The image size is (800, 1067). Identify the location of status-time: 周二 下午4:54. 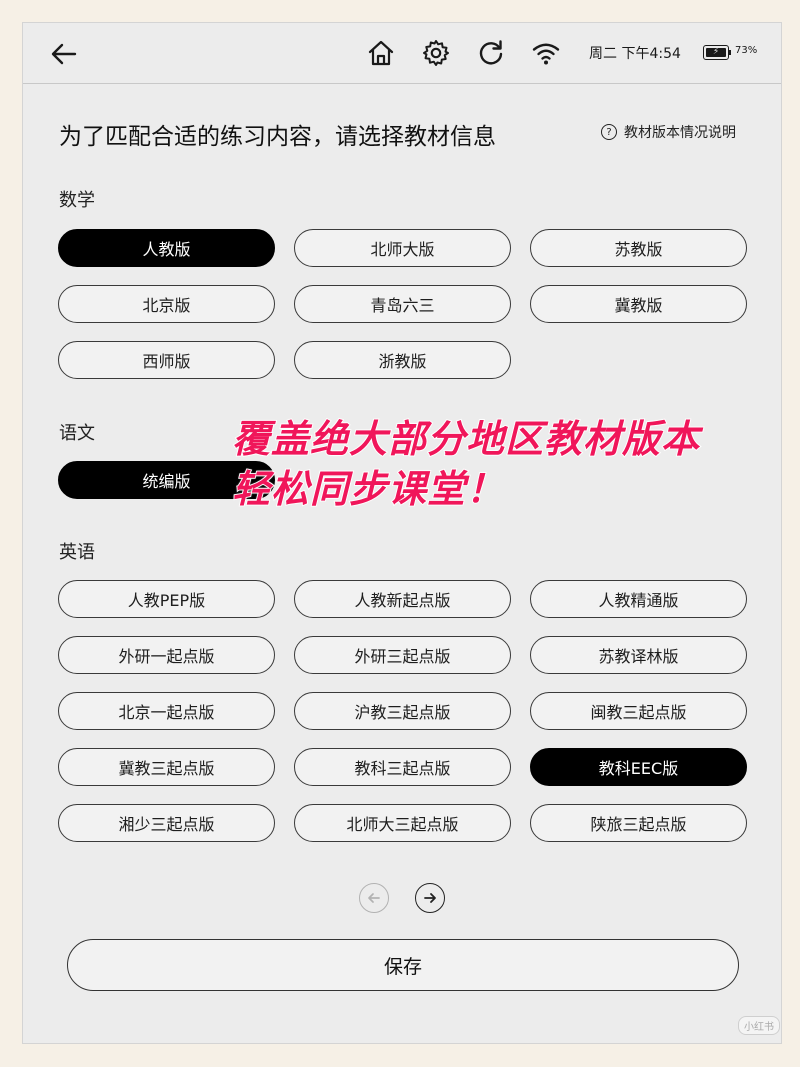
(635, 54).